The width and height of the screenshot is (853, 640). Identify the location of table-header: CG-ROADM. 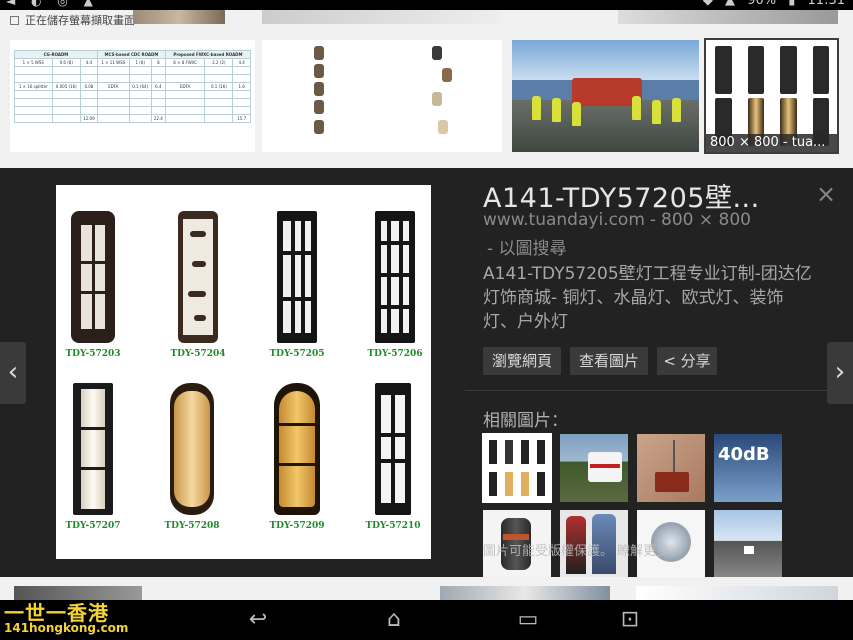
(56, 54).